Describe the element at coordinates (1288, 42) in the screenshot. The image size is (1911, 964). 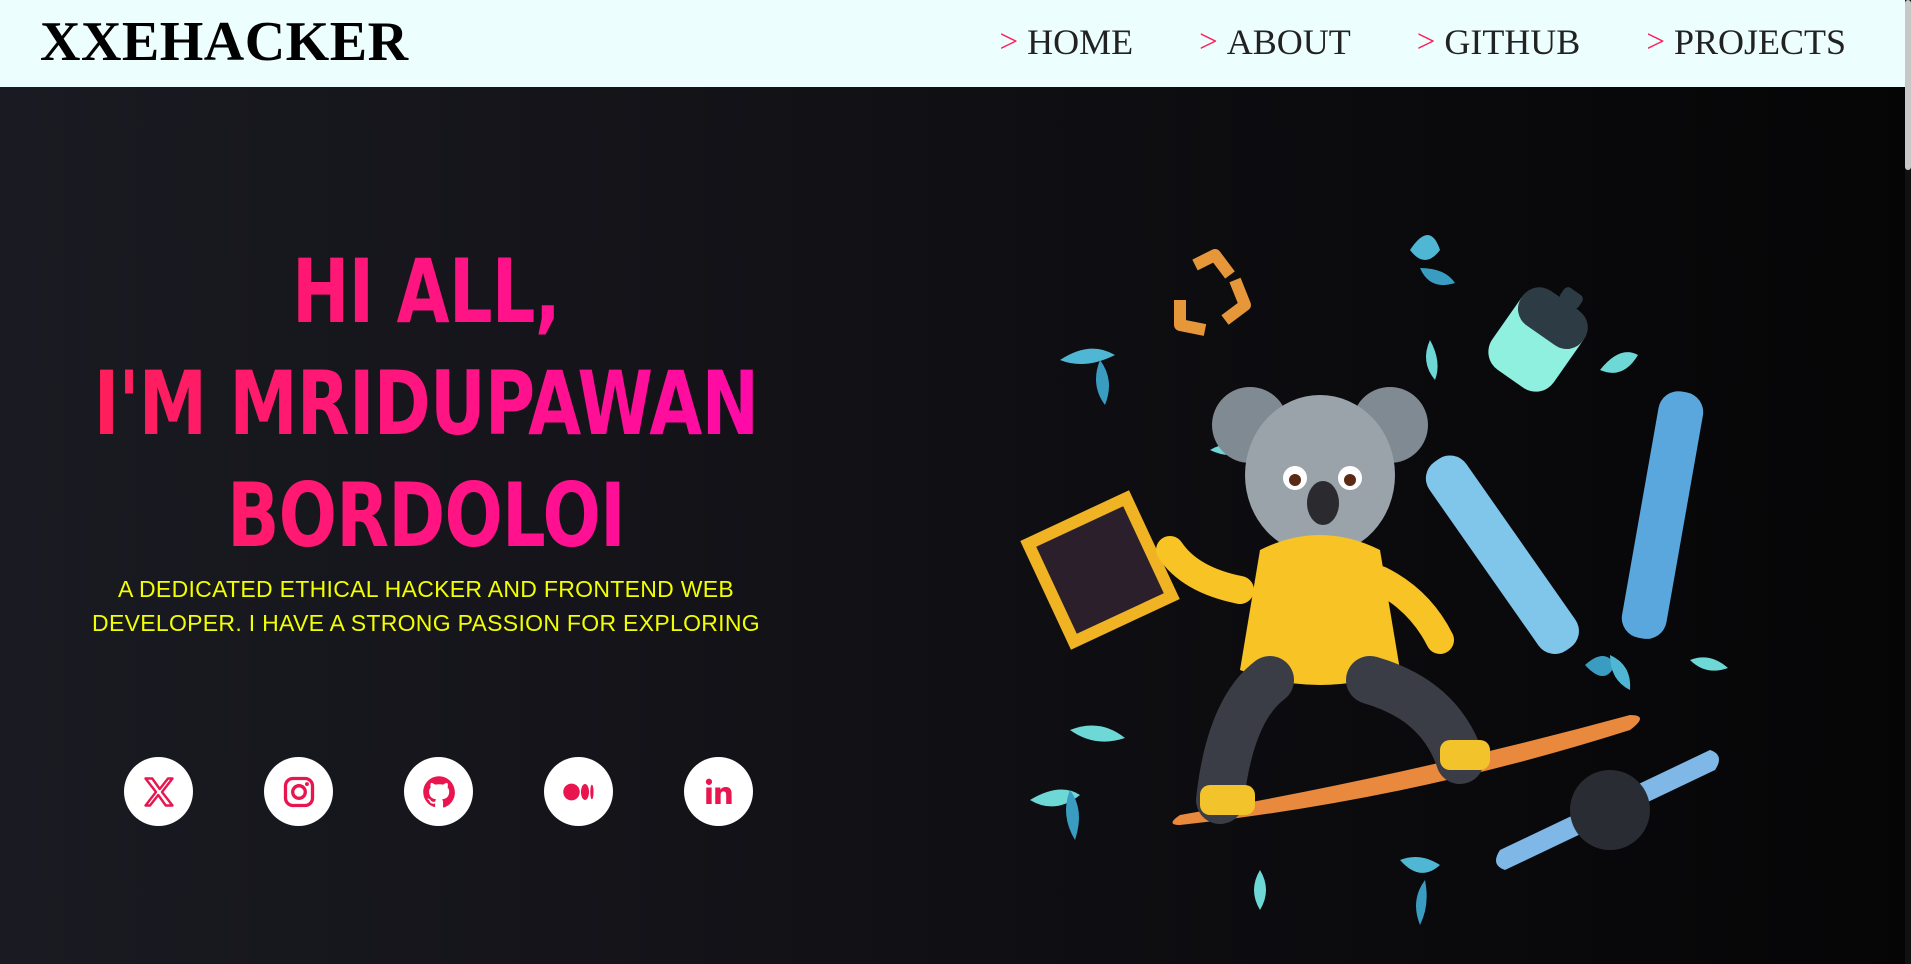
I see `nav-about-label: ABOUT` at that location.